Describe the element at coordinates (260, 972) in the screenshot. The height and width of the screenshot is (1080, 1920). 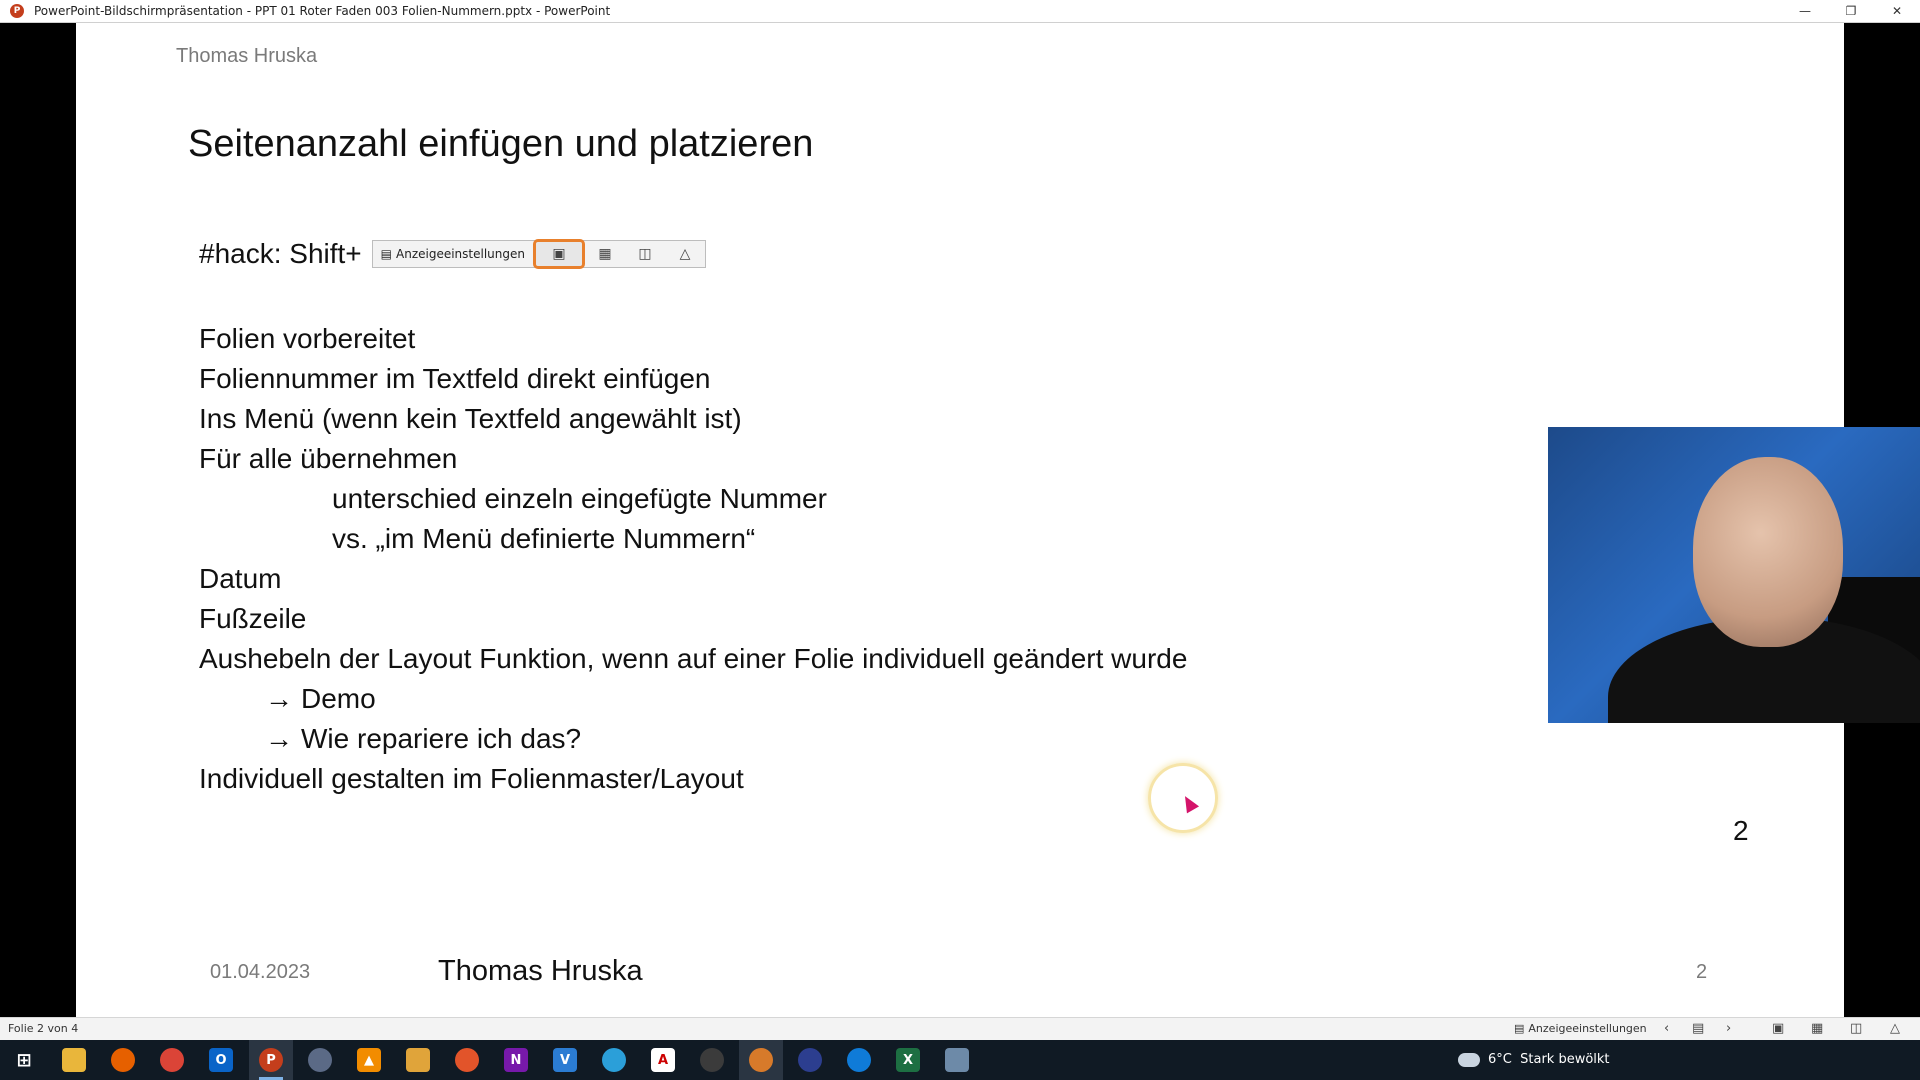
I see `footer-date: 01.04.2023` at that location.